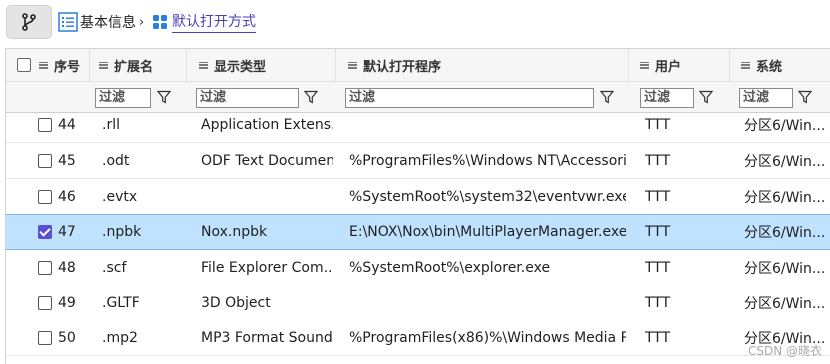 The image size is (830, 364). What do you see at coordinates (121, 302) in the screenshot?
I see `row-extension: .GLTF` at bounding box center [121, 302].